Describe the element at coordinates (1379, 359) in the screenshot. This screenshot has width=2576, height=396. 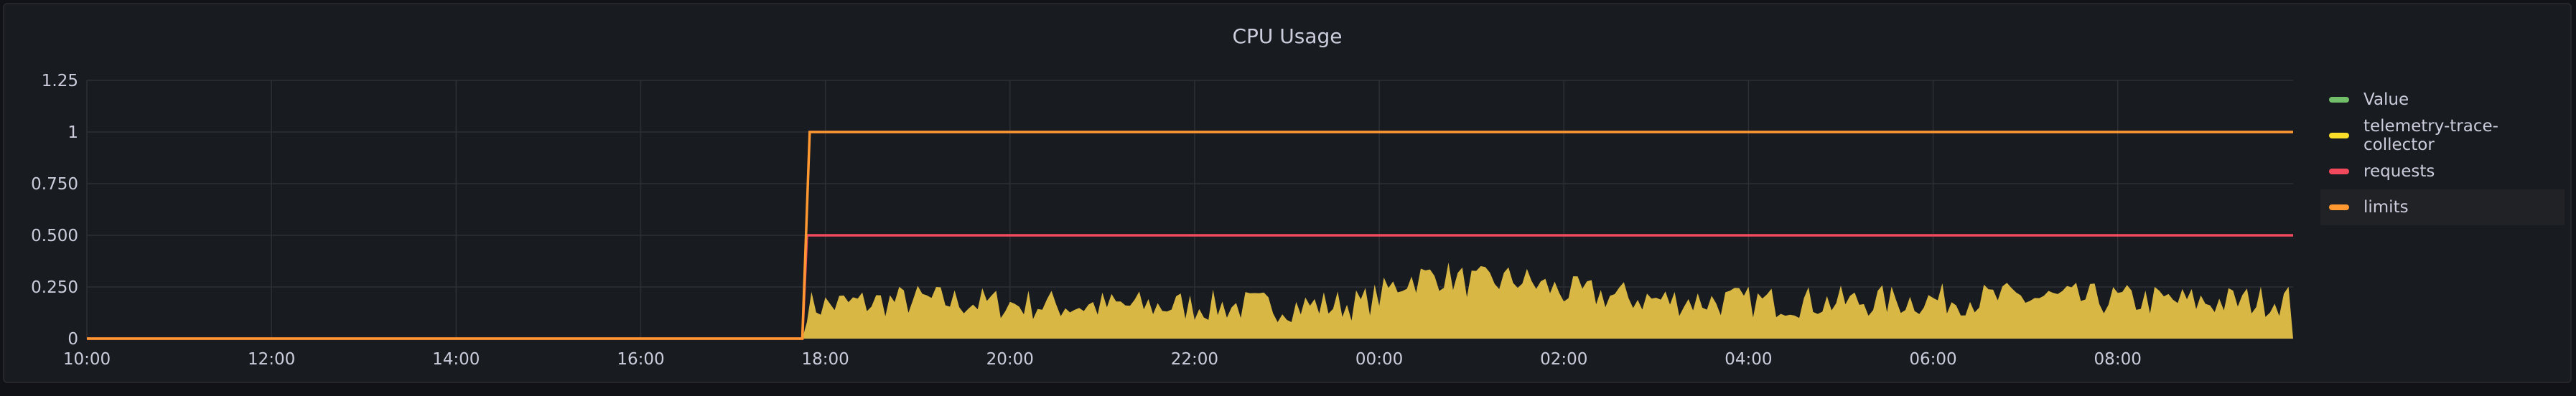
I see `x-tick-label: 00:00` at that location.